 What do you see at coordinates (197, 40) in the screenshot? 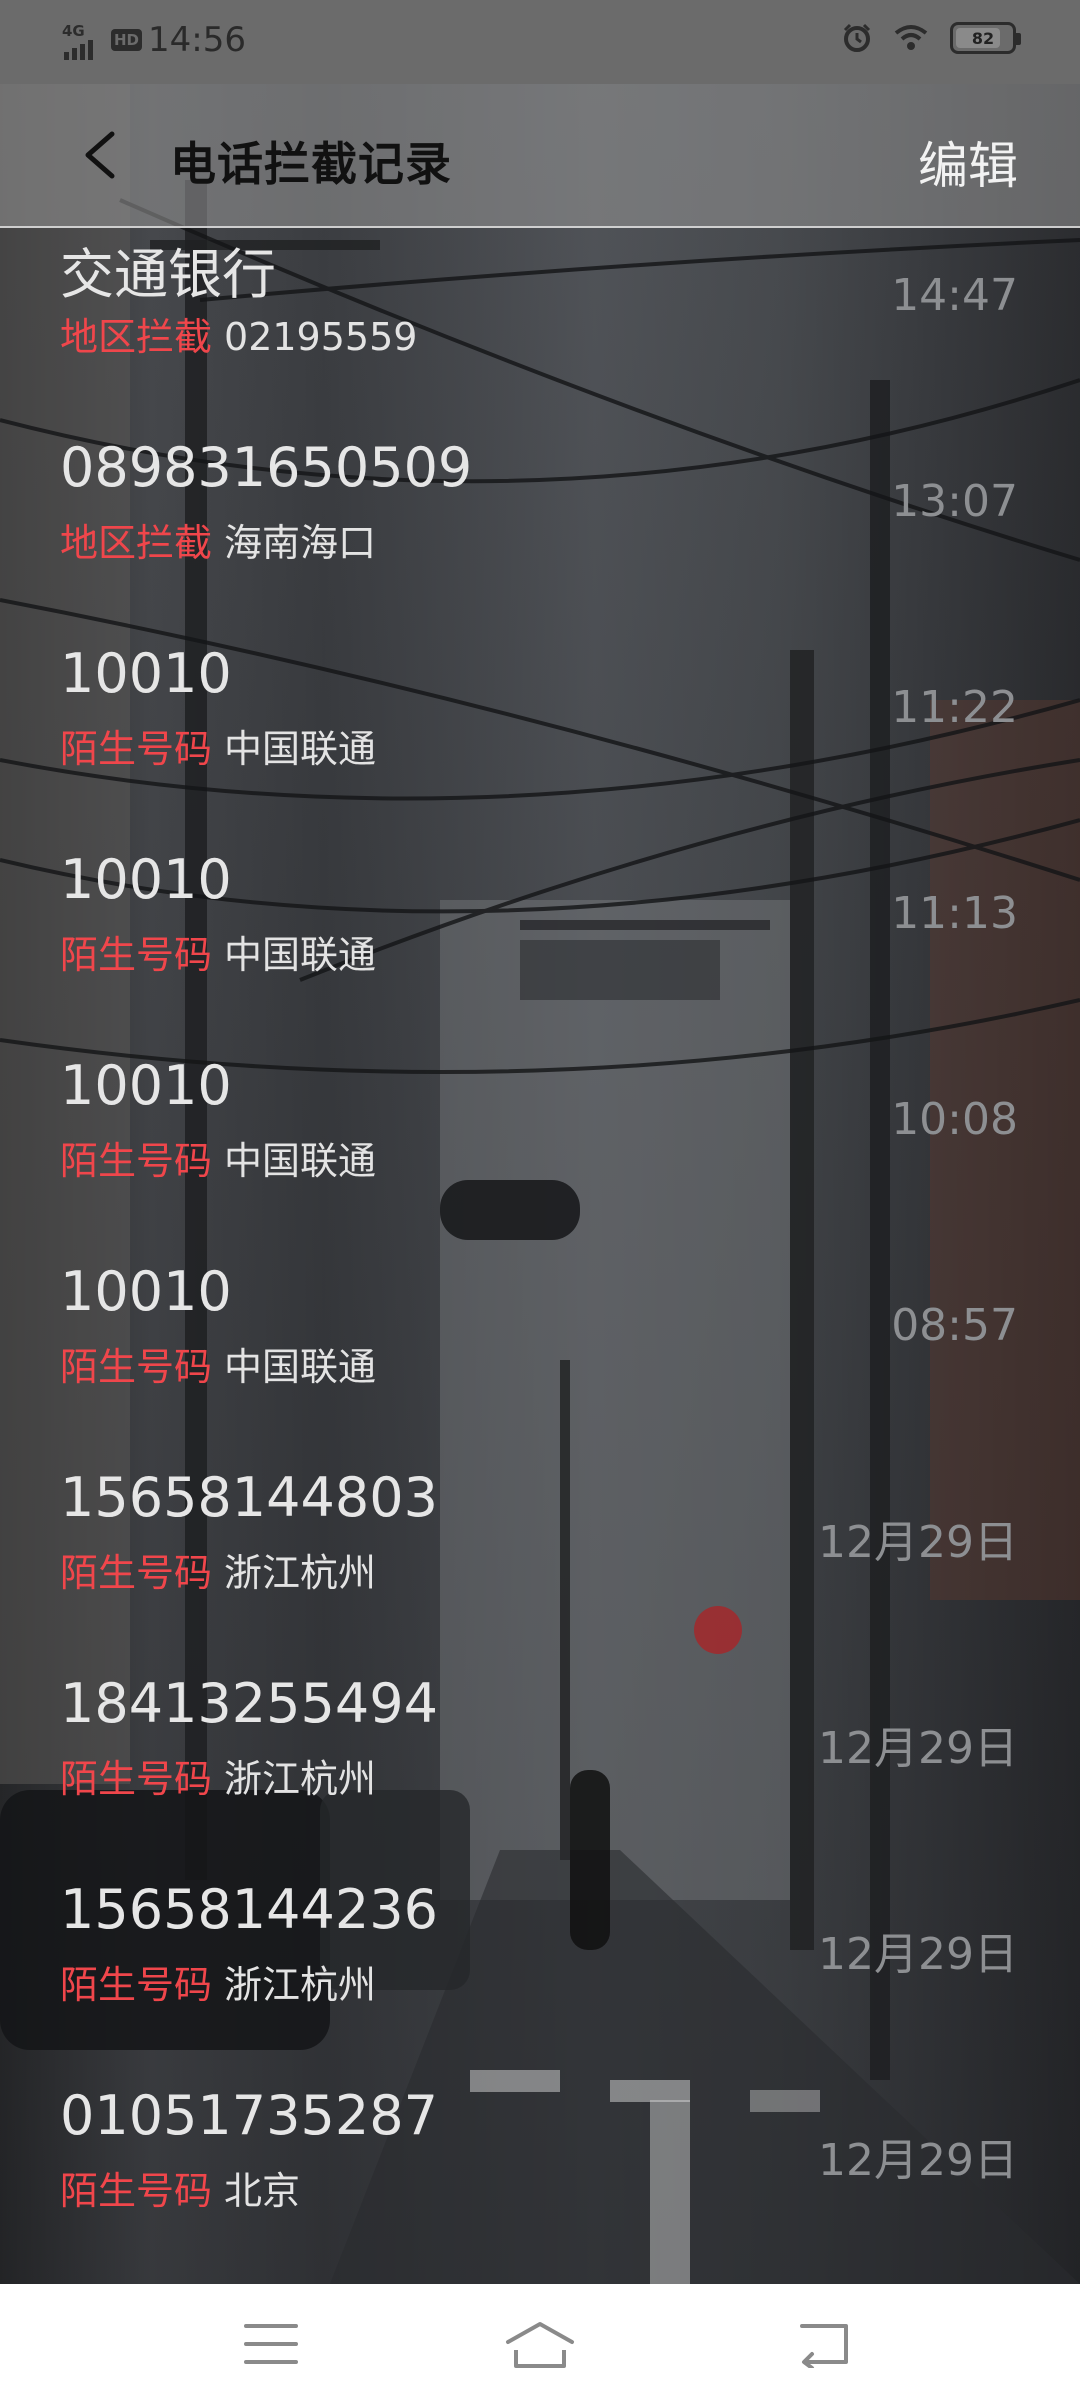
I see `status-time: 14:56` at bounding box center [197, 40].